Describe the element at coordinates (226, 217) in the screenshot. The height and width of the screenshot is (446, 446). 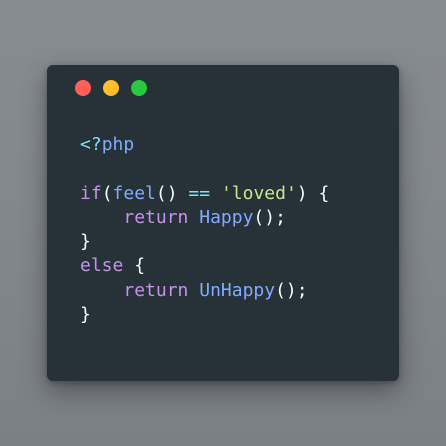
I see `code-token-func: Happy` at that location.